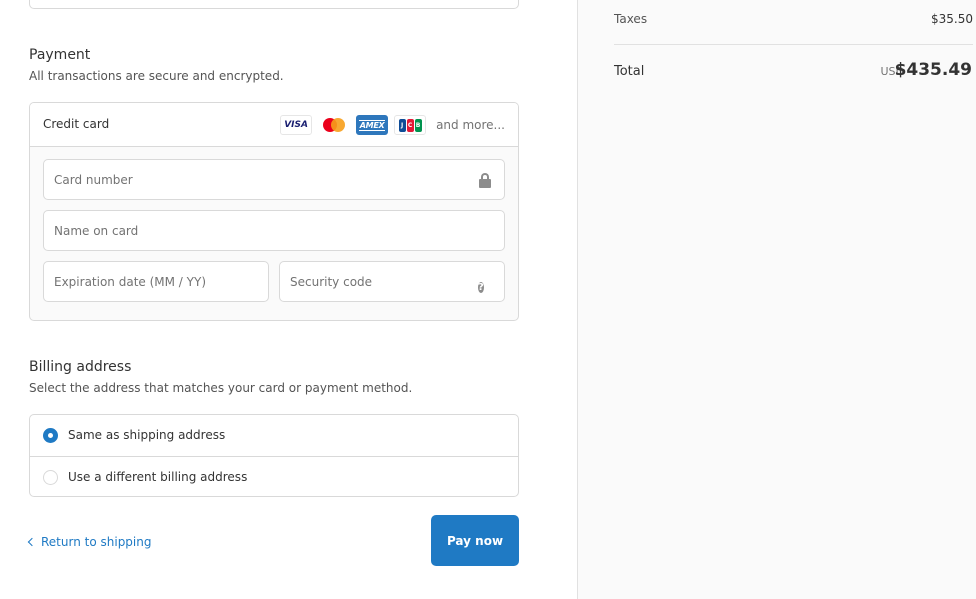 Image resolution: width=976 pixels, height=599 pixels. Describe the element at coordinates (32, 542) in the screenshot. I see `chevron-left-icon` at that location.